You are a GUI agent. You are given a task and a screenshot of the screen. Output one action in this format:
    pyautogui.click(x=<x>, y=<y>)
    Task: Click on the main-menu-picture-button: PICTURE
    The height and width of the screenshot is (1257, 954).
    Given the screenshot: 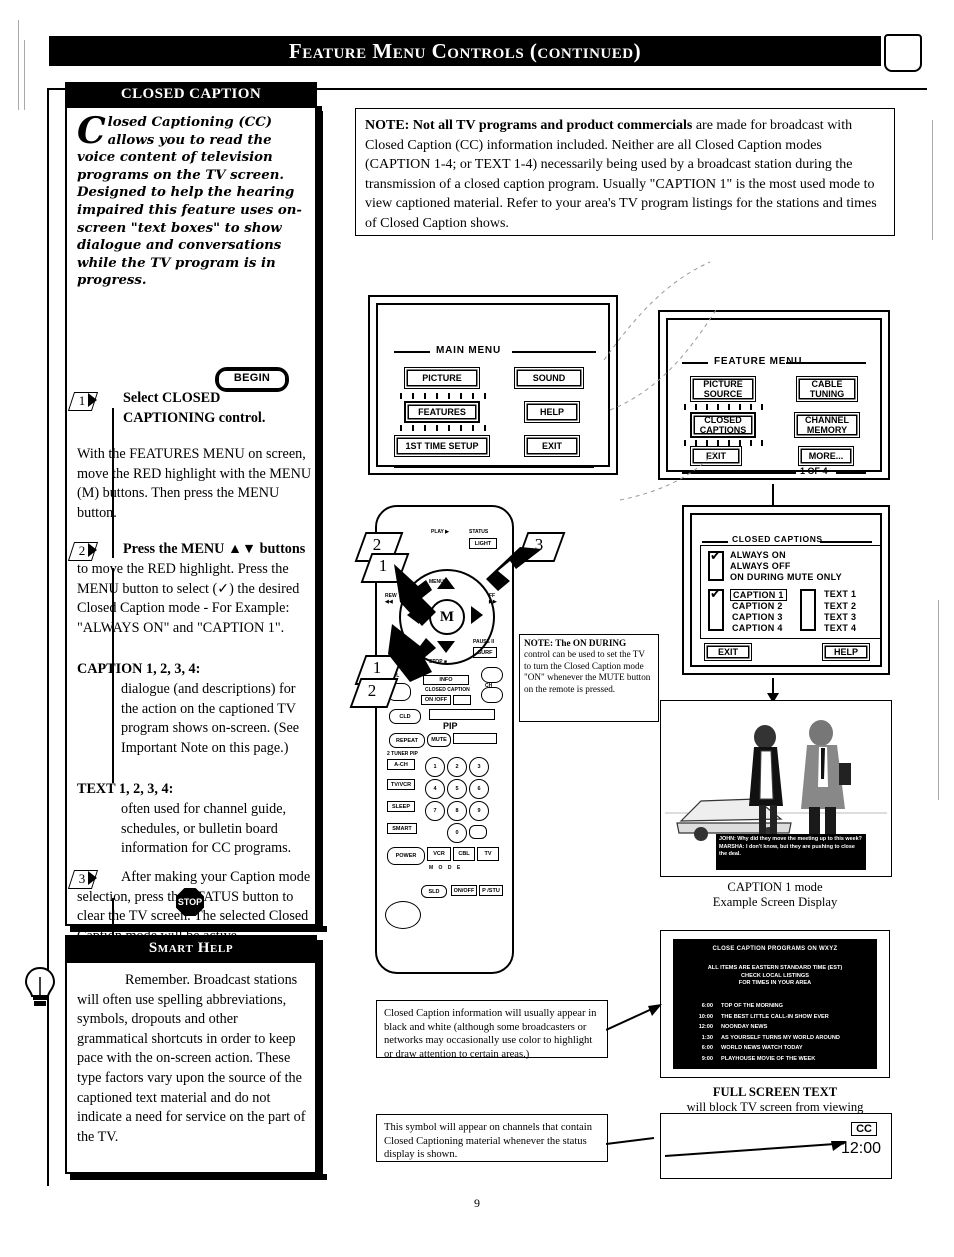 What is the action you would take?
    pyautogui.click(x=442, y=378)
    